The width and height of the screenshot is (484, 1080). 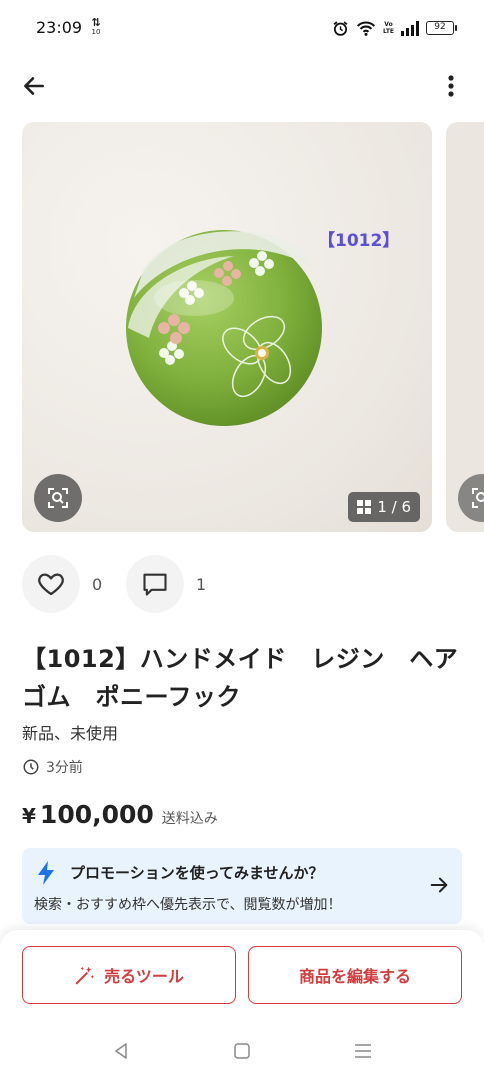 I want to click on like-count: 0, so click(x=97, y=584).